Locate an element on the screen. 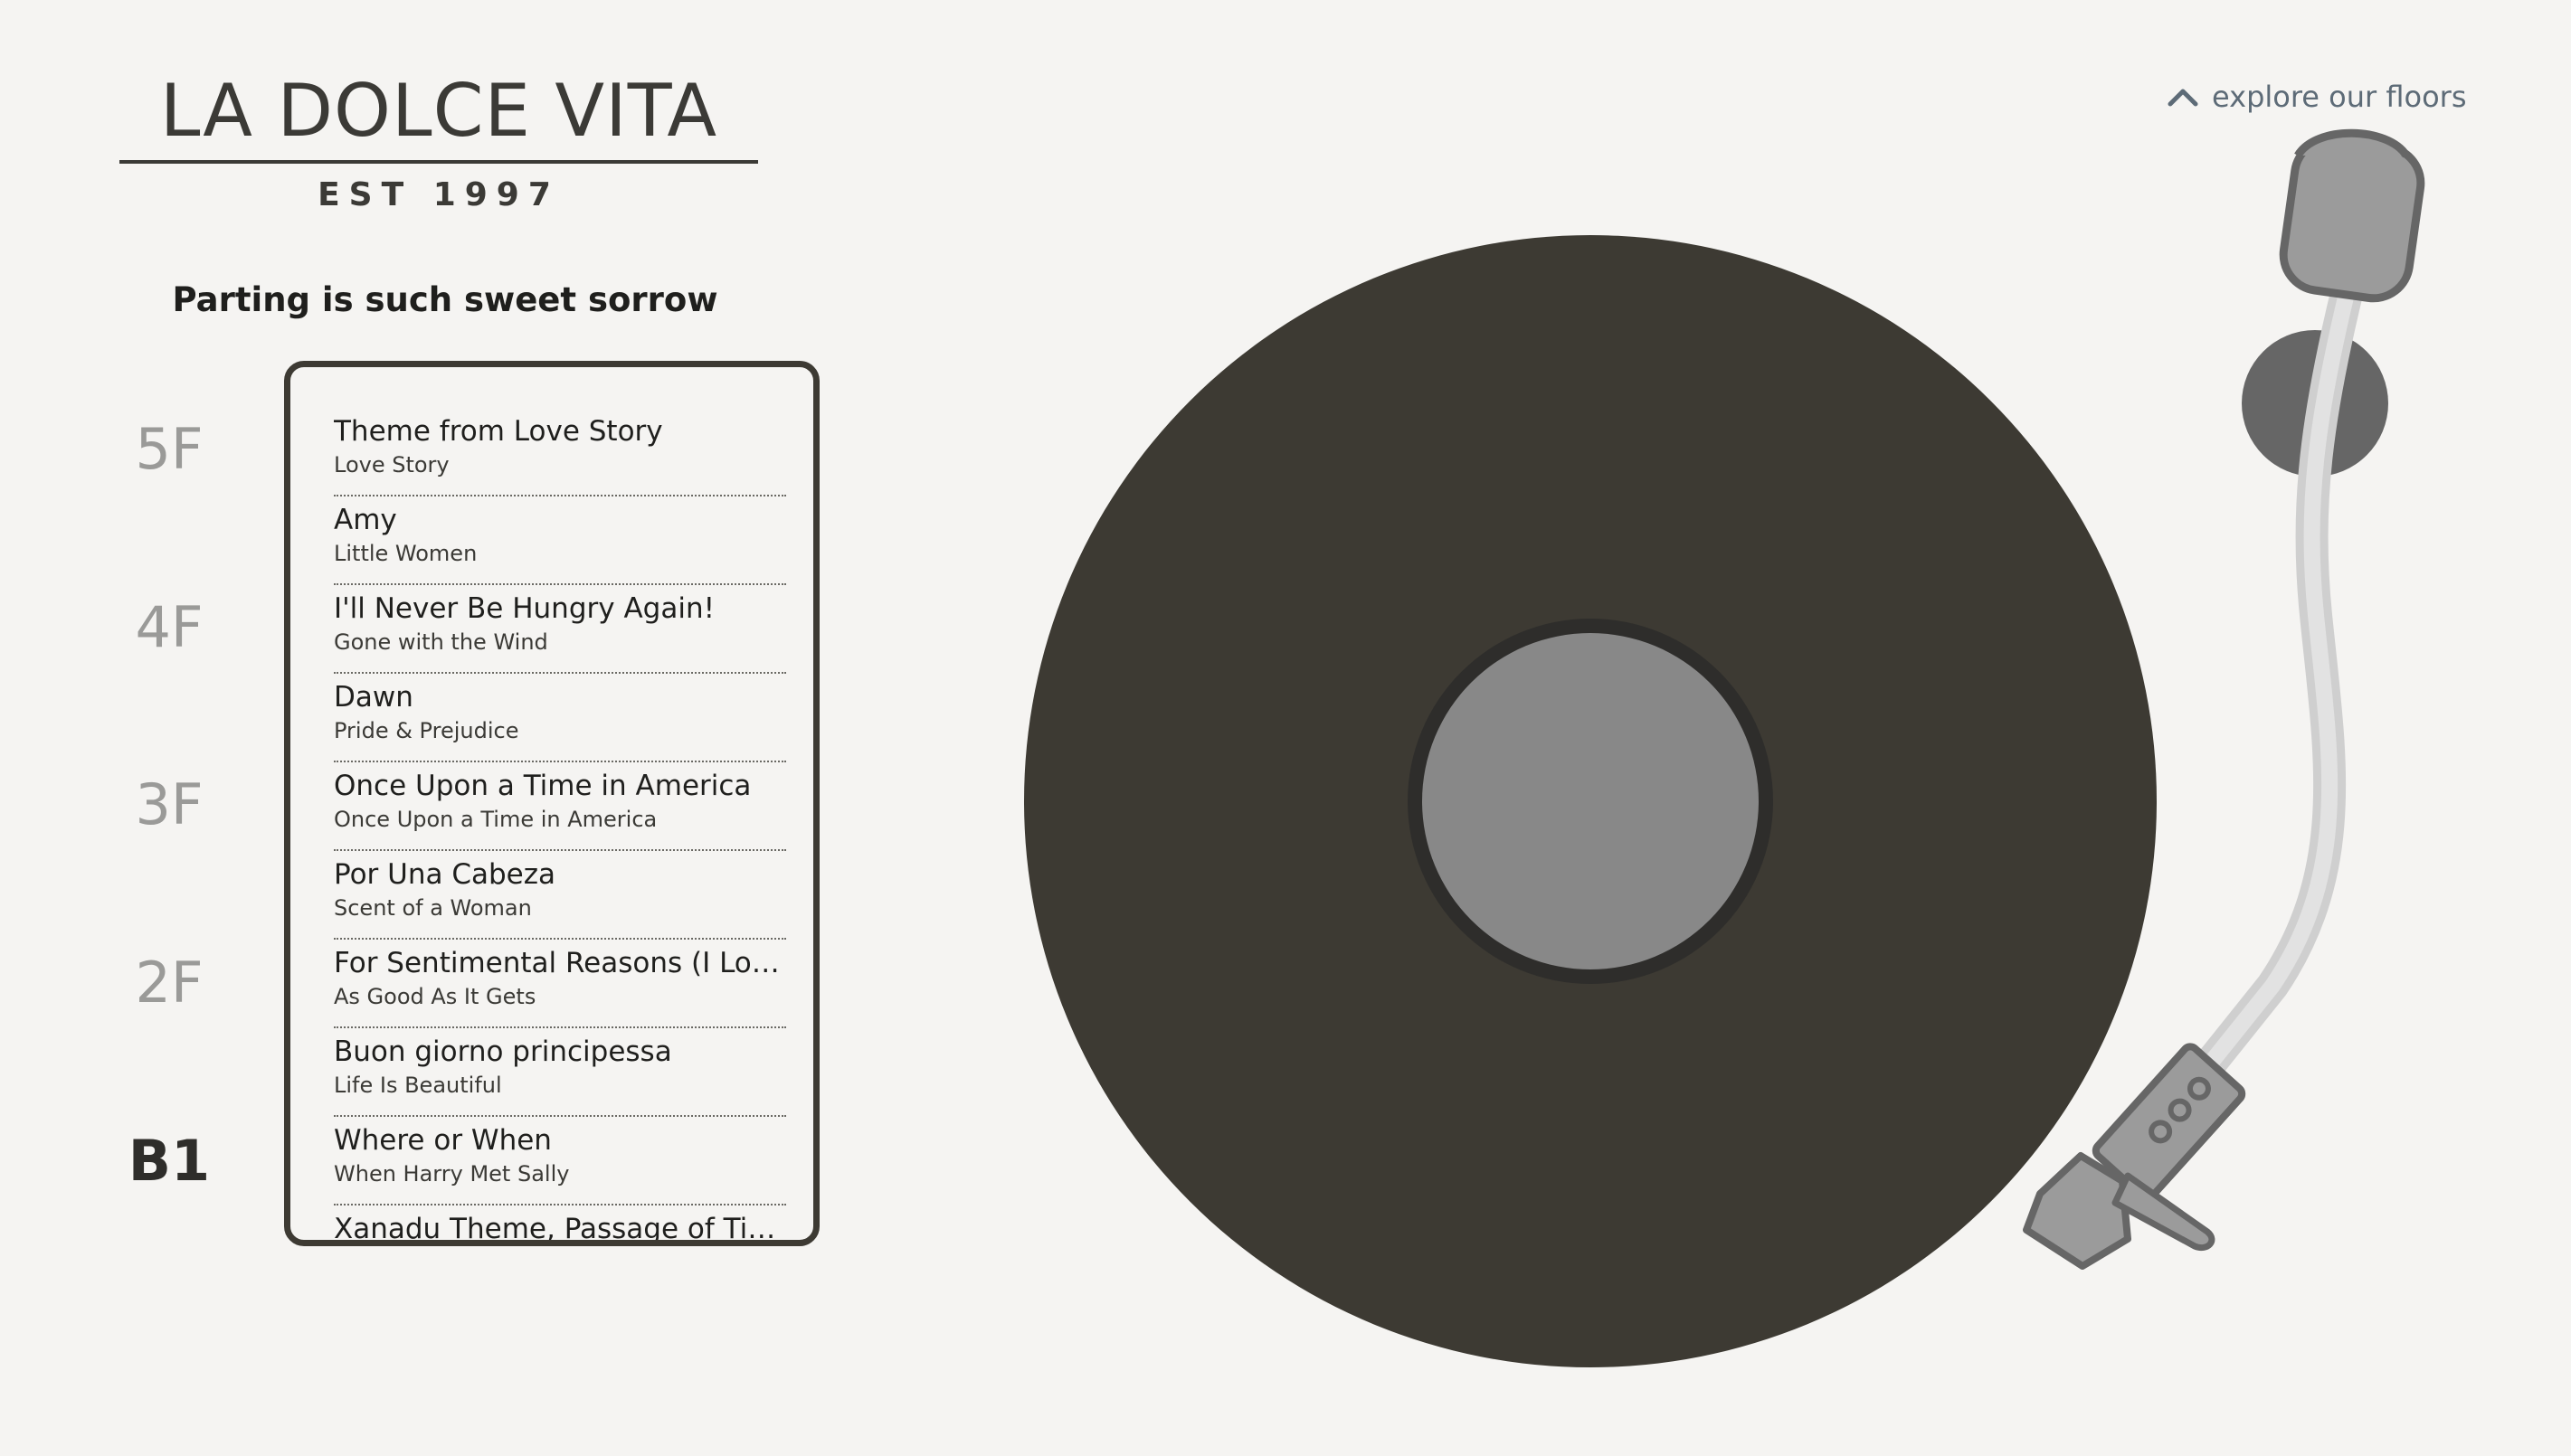 The width and height of the screenshot is (2571, 1456). track-title: Xanadu Theme, Passage of Time is located at coordinates (560, 1229).